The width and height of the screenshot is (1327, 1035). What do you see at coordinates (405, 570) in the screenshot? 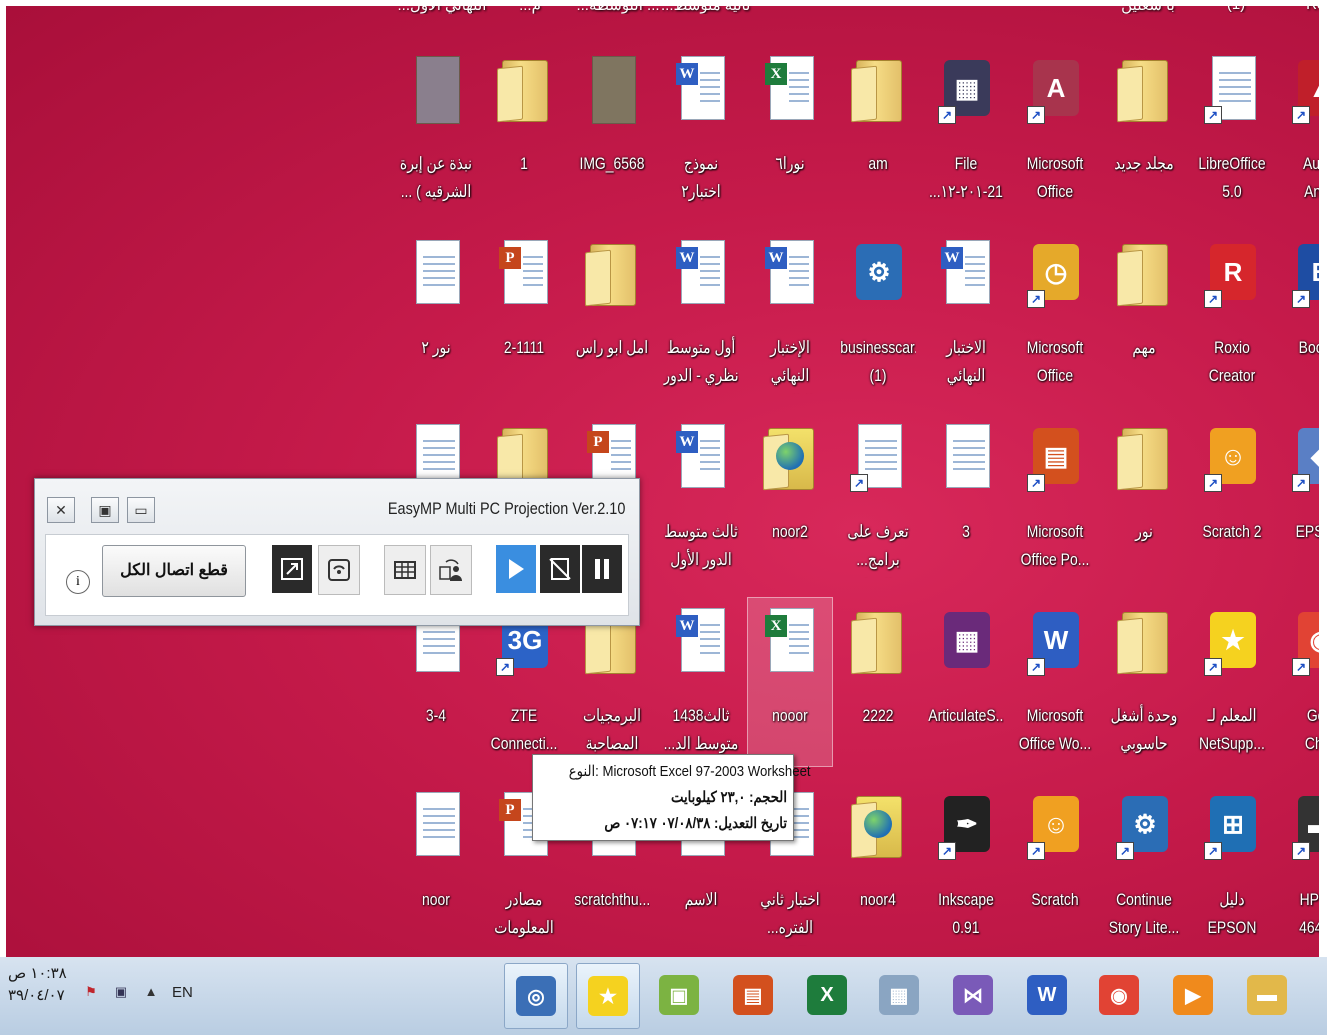
I see `layout-button` at bounding box center [405, 570].